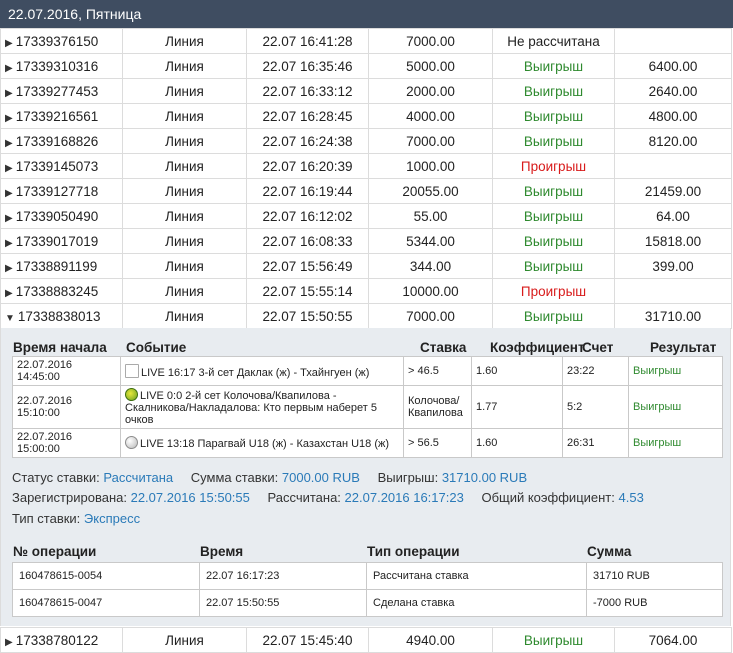 The image size is (733, 653). What do you see at coordinates (430, 66) in the screenshot?
I see `bet-stake: 5000.00` at bounding box center [430, 66].